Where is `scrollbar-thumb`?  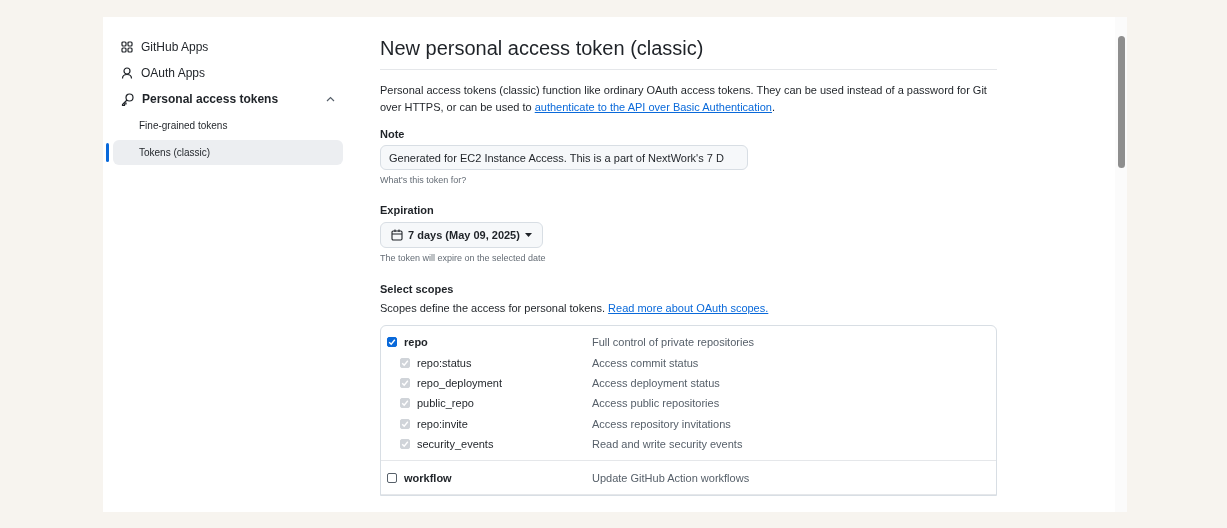
scrollbar-thumb is located at coordinates (1121, 102).